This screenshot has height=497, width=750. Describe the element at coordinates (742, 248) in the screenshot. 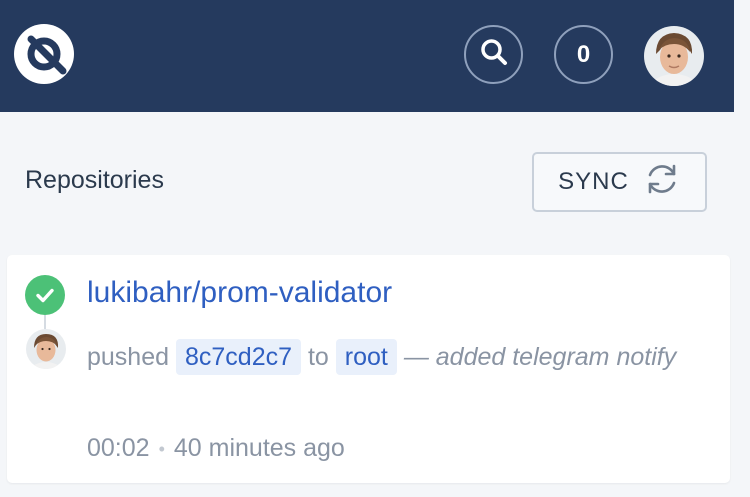

I see `page-edge` at that location.